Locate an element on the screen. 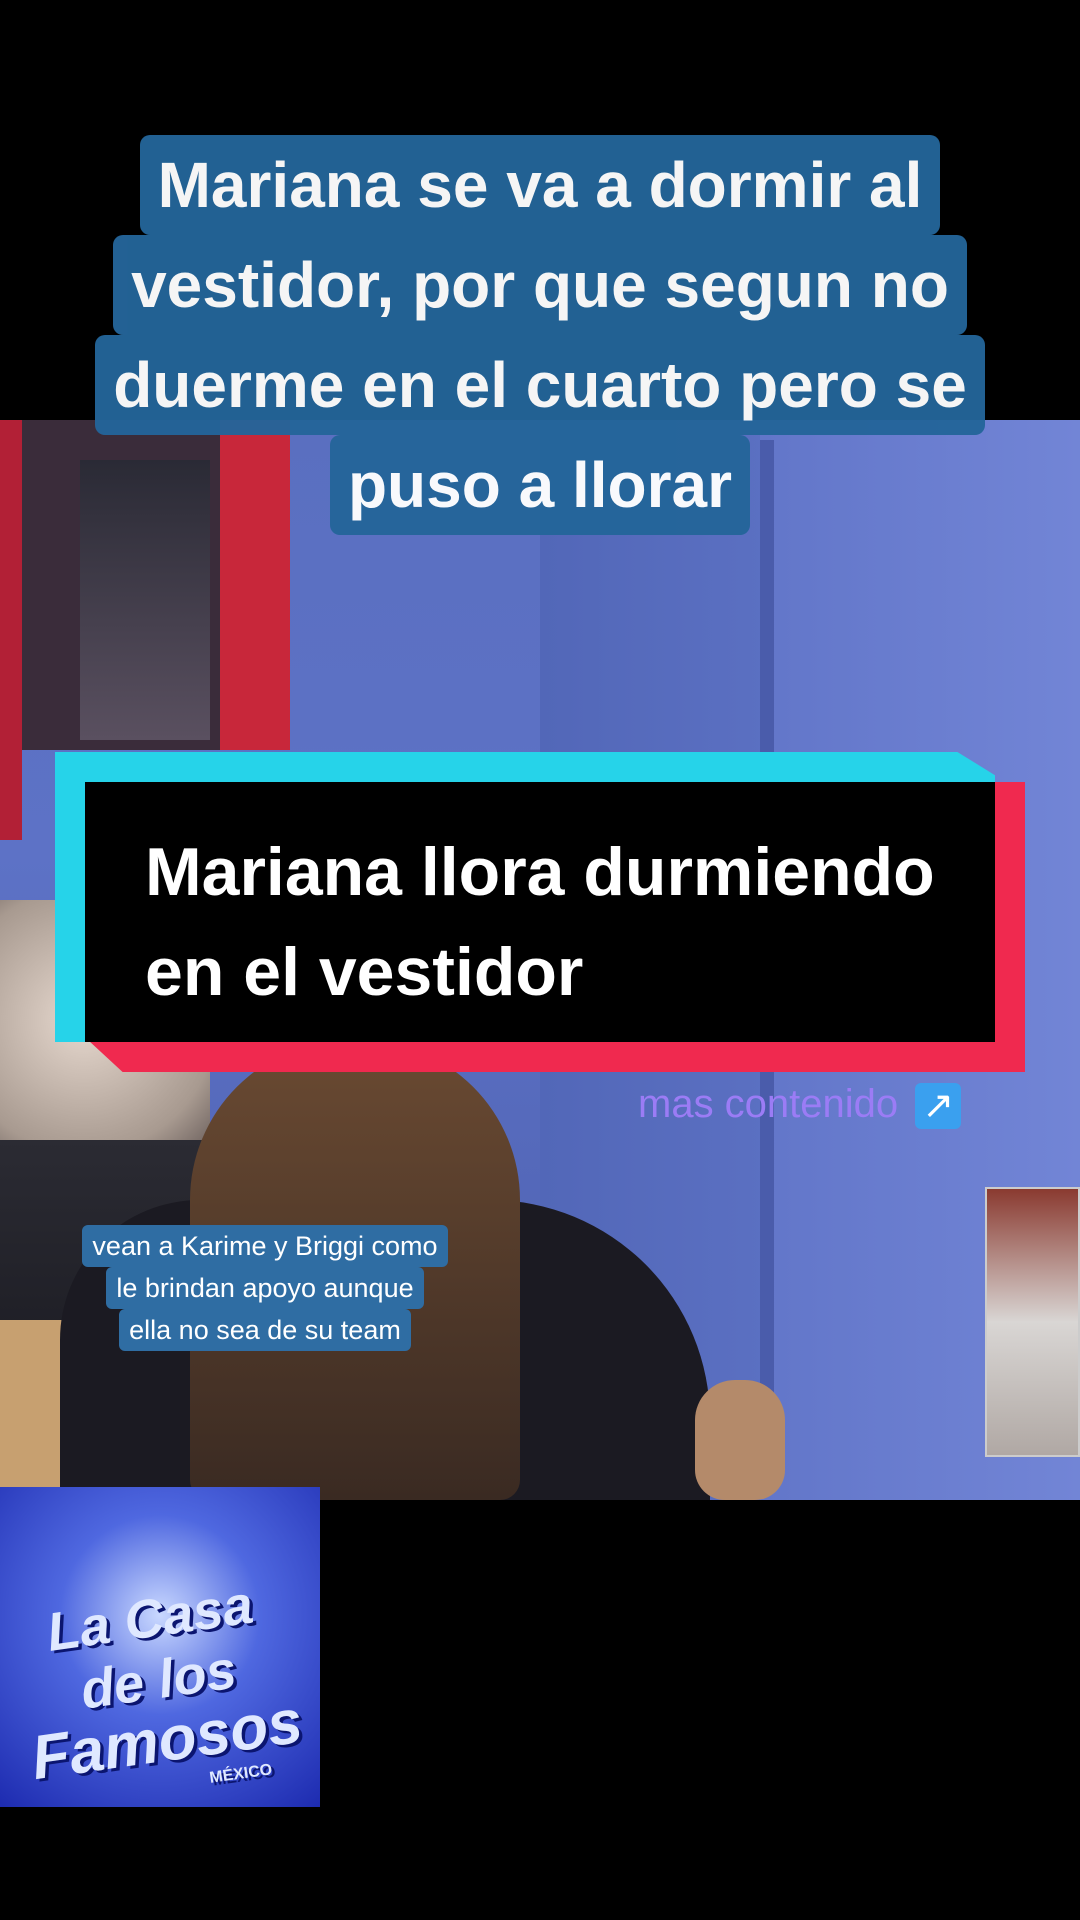 This screenshot has height=1920, width=1080. hand is located at coordinates (740, 1440).